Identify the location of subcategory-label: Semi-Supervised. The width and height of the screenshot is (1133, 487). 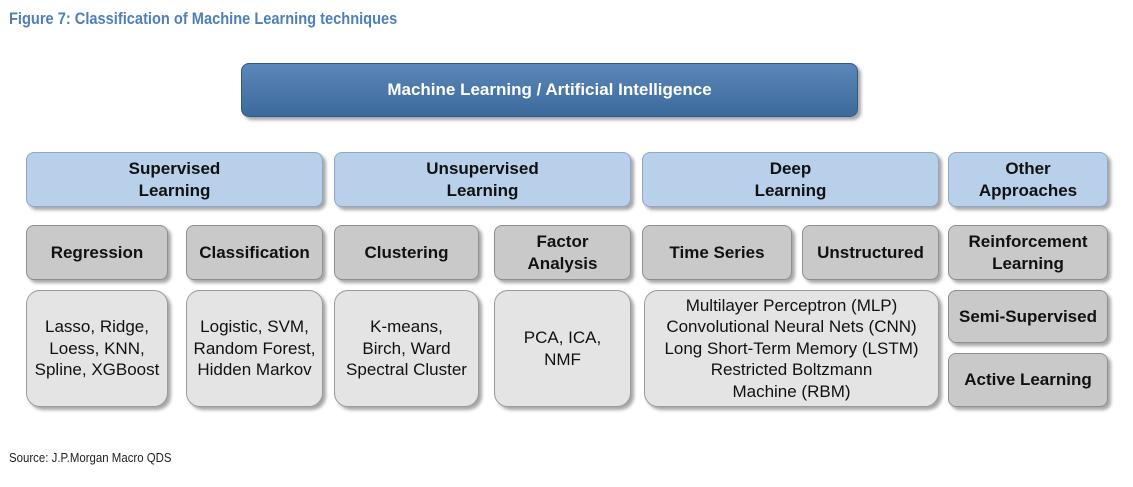
(1028, 316).